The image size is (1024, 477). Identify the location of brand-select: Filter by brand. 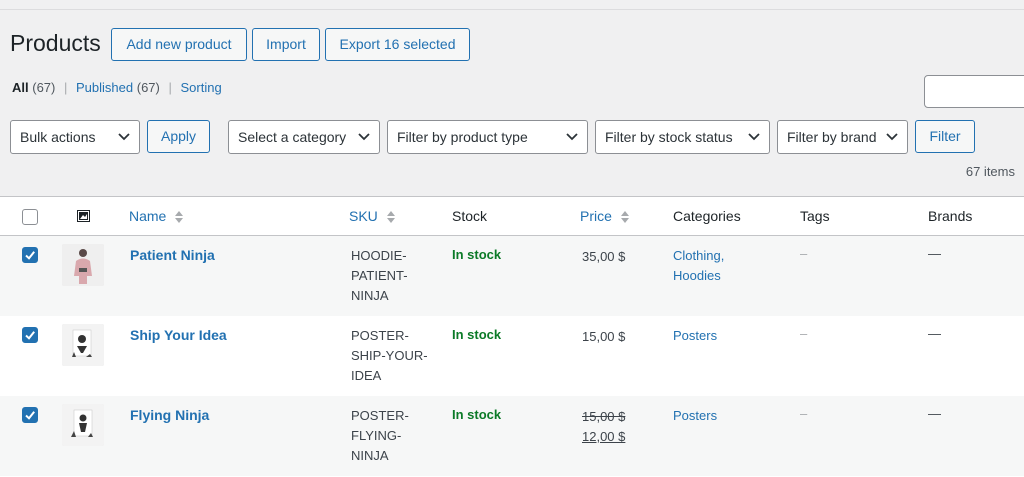
(842, 137).